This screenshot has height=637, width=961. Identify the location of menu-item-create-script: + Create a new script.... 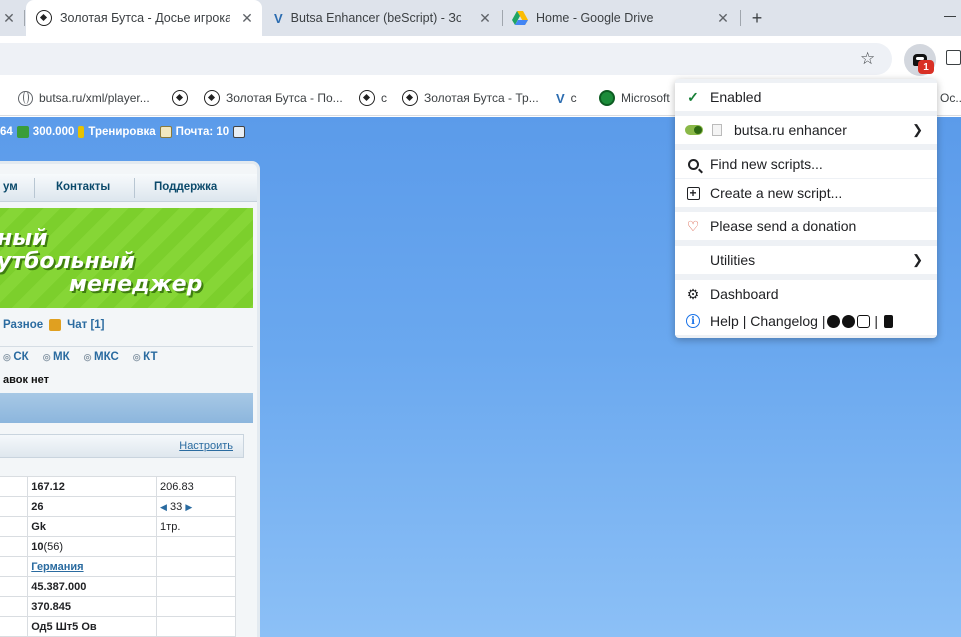
(806, 193).